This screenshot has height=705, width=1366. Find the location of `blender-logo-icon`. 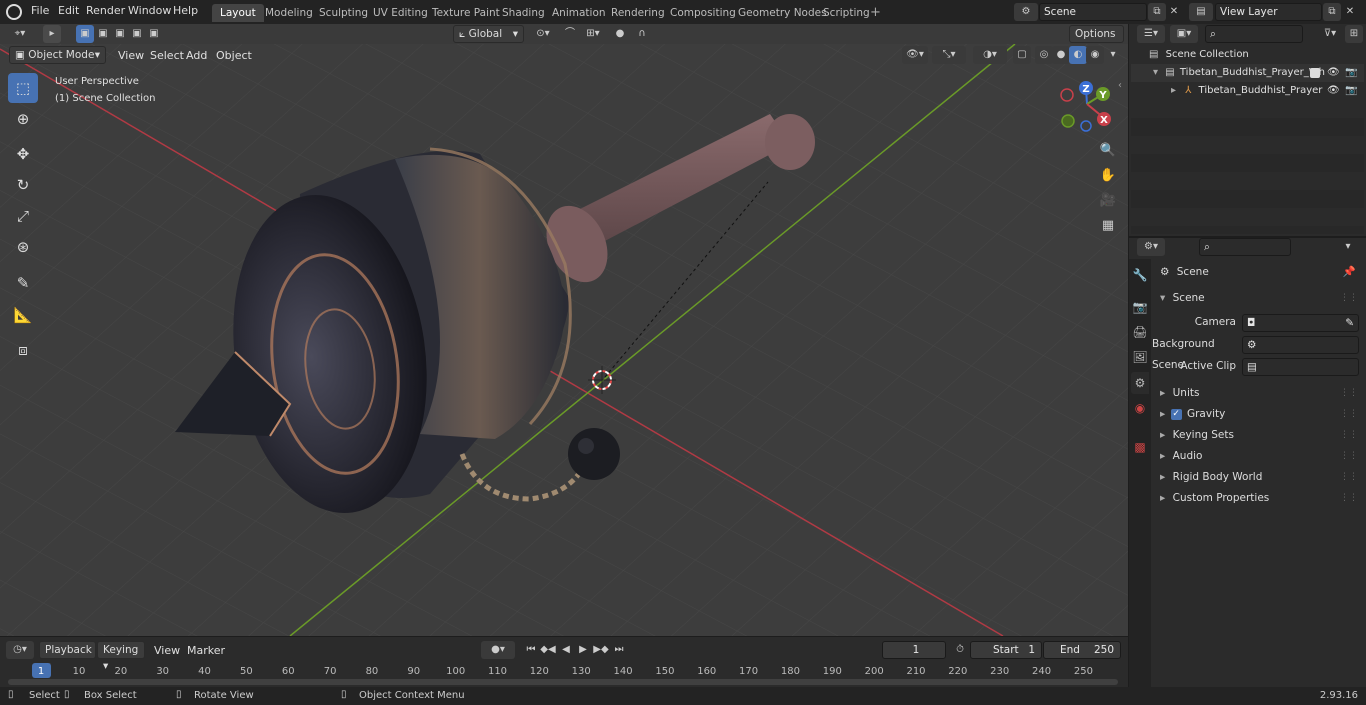

blender-logo-icon is located at coordinates (14, 12).